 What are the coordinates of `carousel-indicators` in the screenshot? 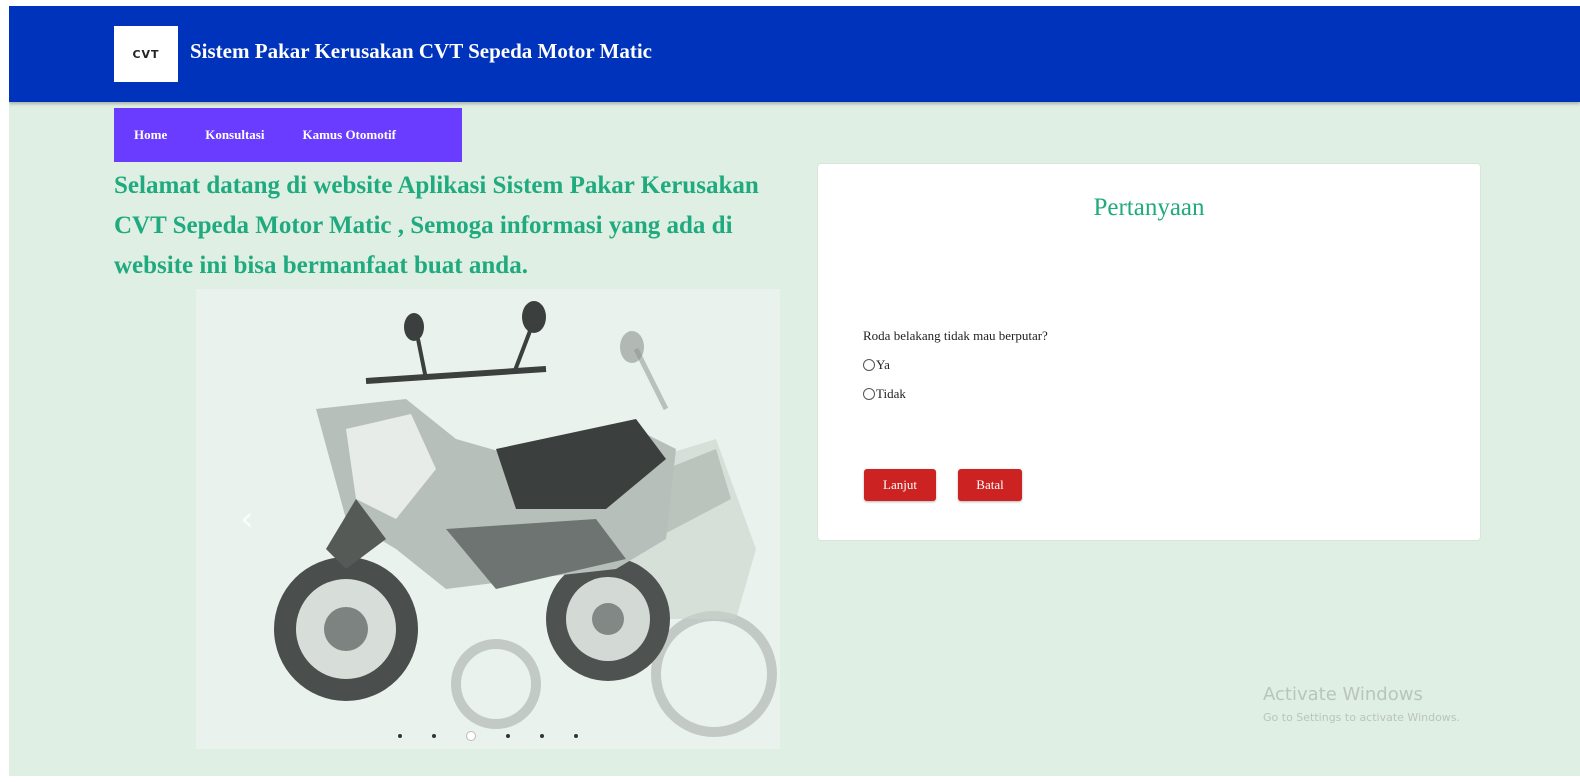 It's located at (488, 736).